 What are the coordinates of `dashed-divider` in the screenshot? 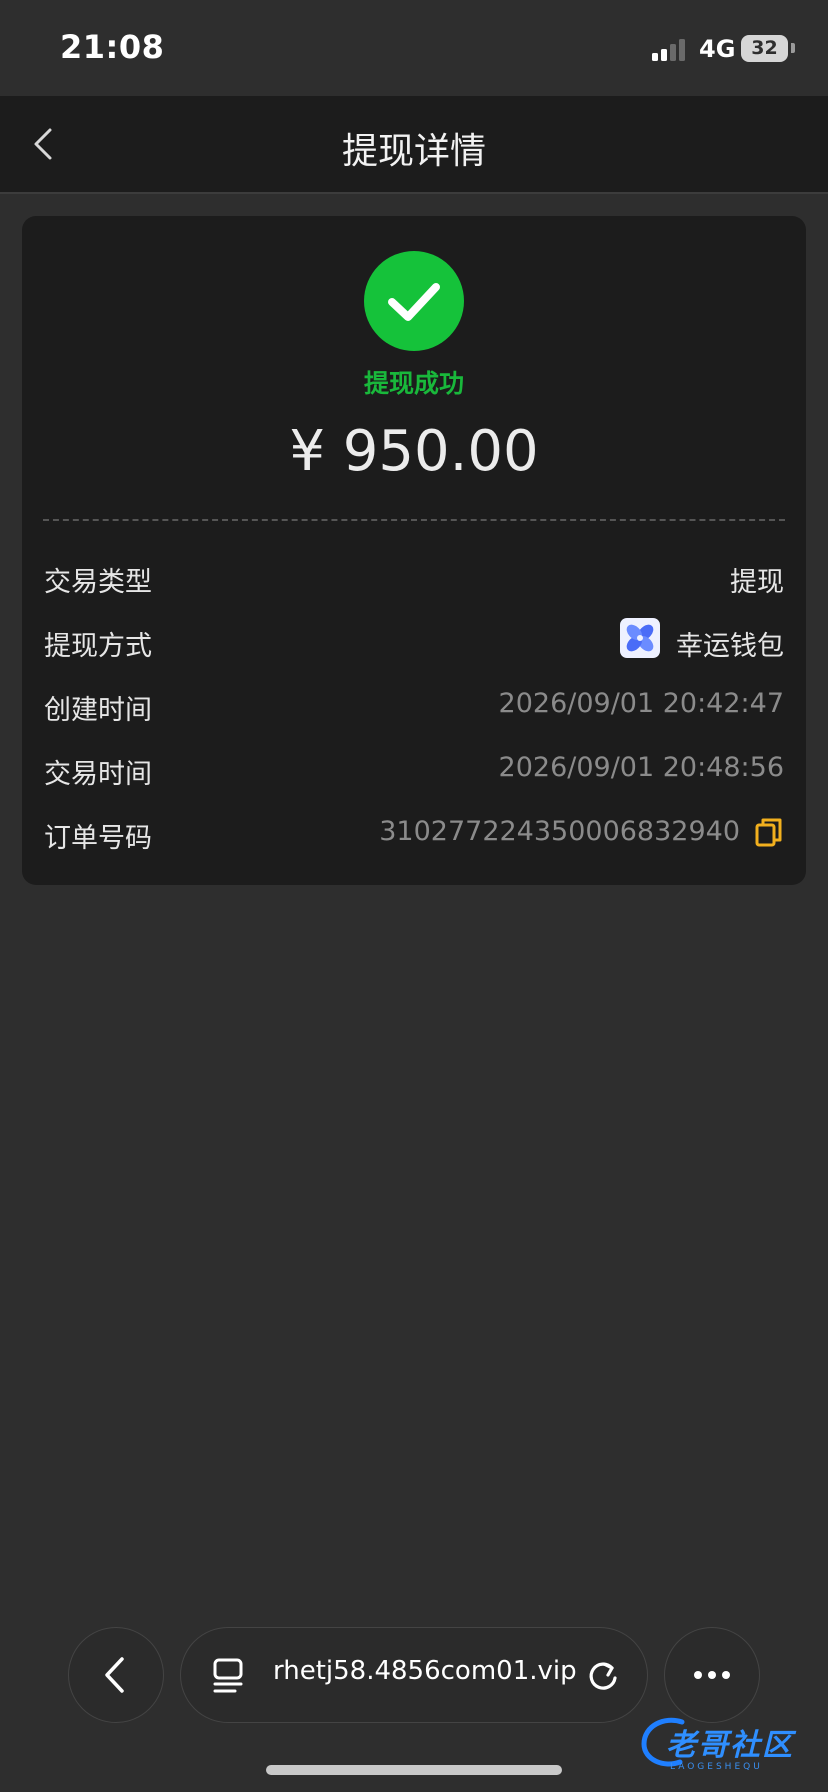 It's located at (414, 520).